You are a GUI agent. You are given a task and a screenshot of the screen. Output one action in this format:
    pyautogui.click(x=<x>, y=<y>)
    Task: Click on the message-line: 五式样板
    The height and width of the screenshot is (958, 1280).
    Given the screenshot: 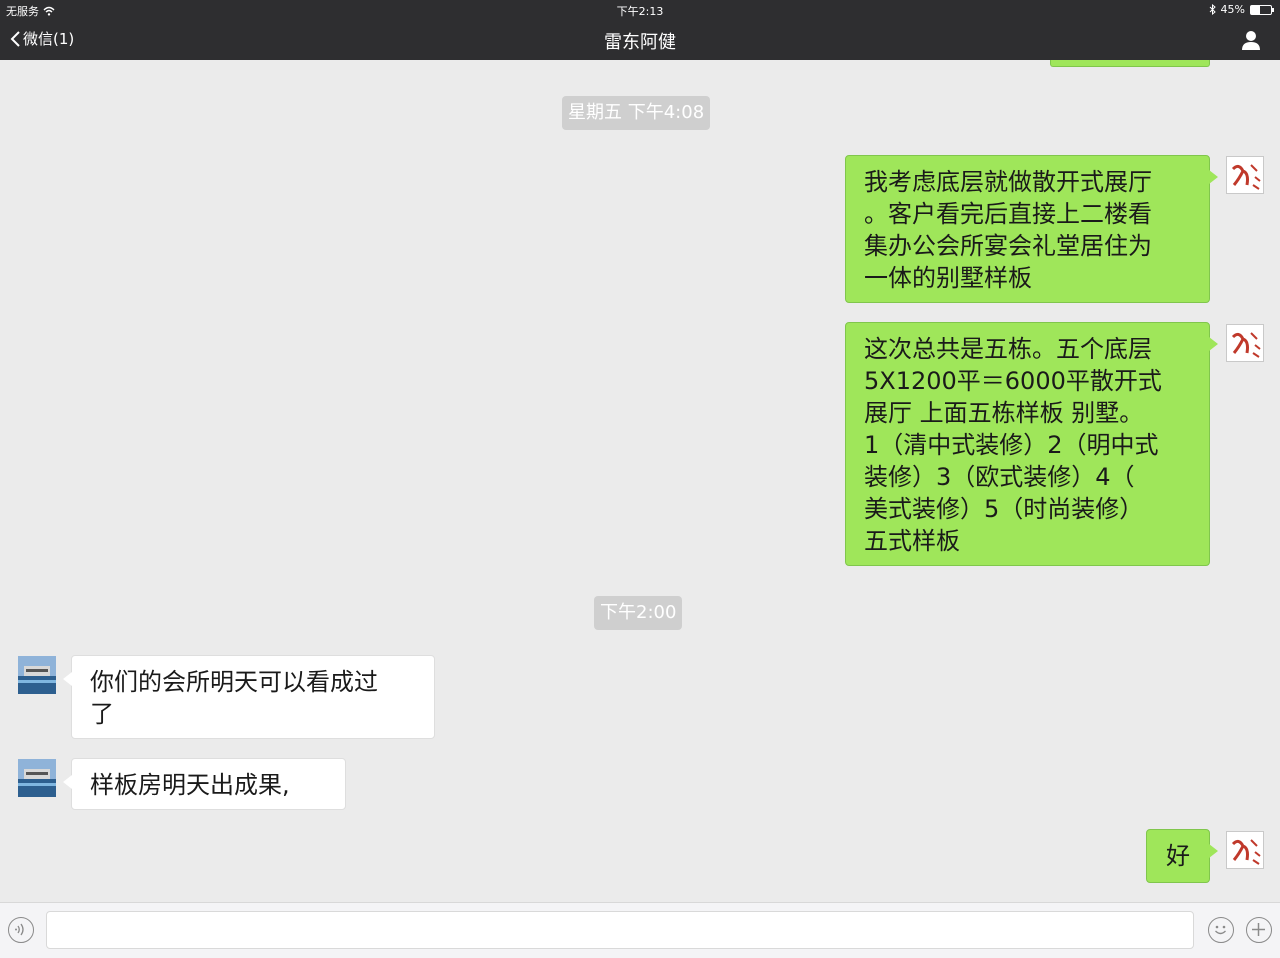 What is the action you would take?
    pyautogui.click(x=912, y=541)
    